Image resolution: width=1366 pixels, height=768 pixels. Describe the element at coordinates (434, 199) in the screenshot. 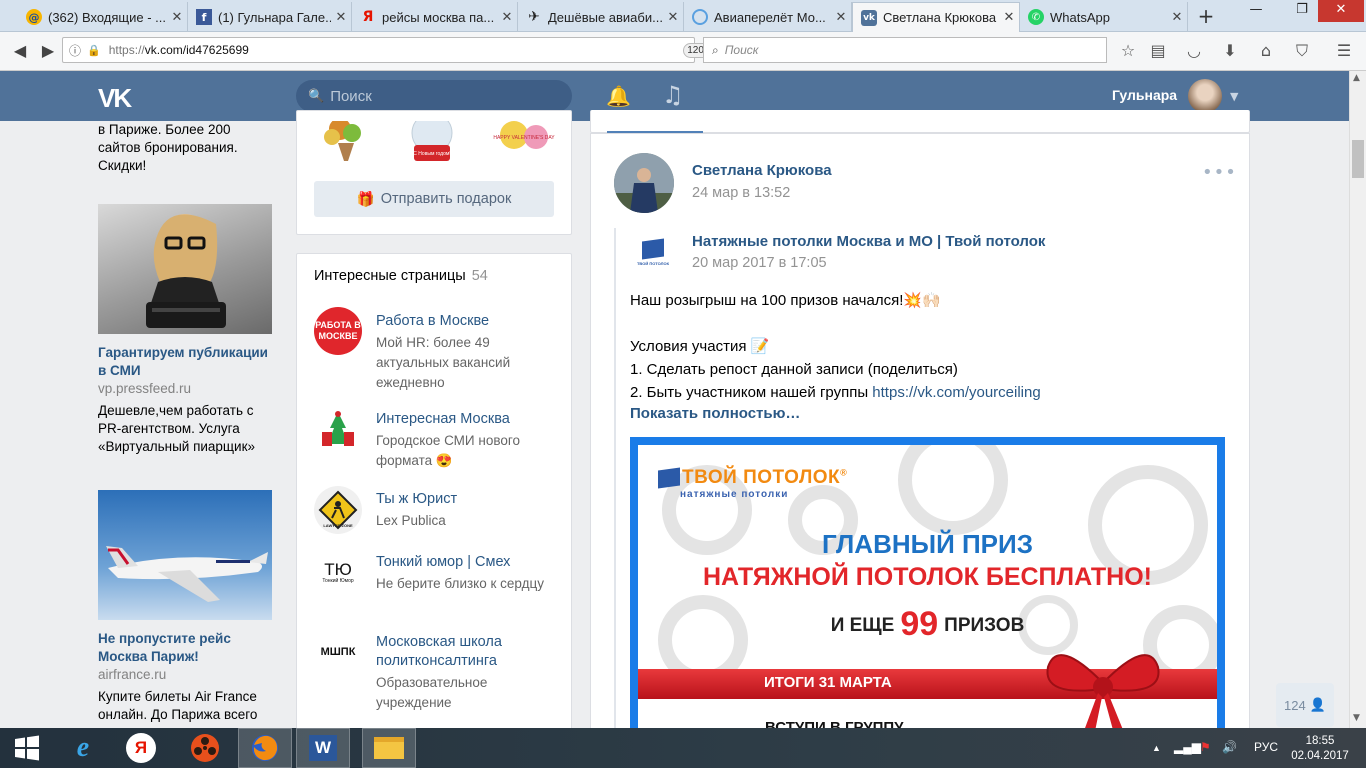

I see `send-gift-button: 🎁 Отправить подарок` at that location.